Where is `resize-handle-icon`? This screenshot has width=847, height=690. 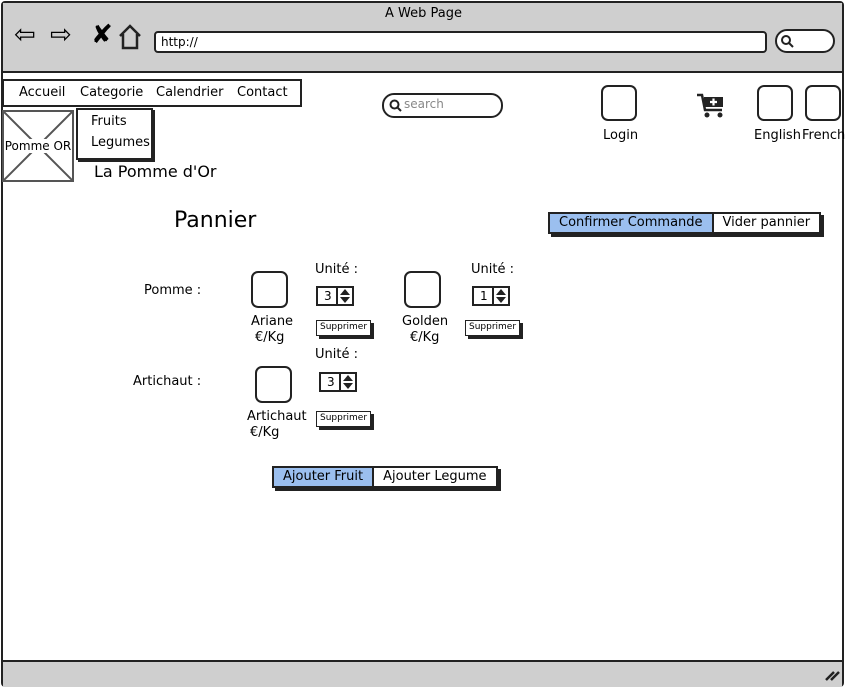 resize-handle-icon is located at coordinates (832, 675).